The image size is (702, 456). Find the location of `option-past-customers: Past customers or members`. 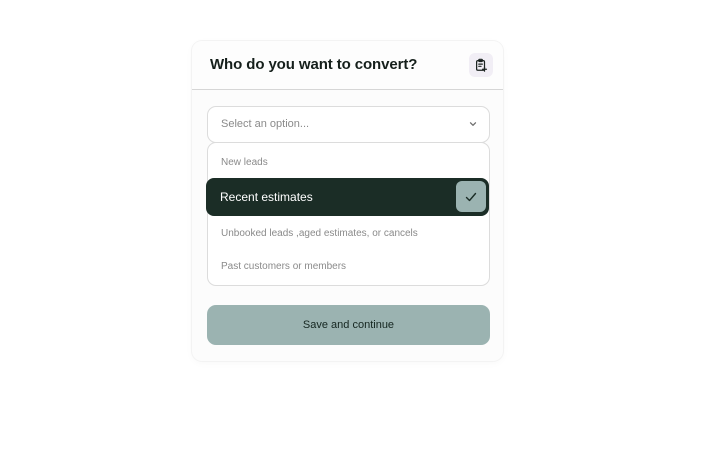

option-past-customers: Past customers or members is located at coordinates (283, 266).